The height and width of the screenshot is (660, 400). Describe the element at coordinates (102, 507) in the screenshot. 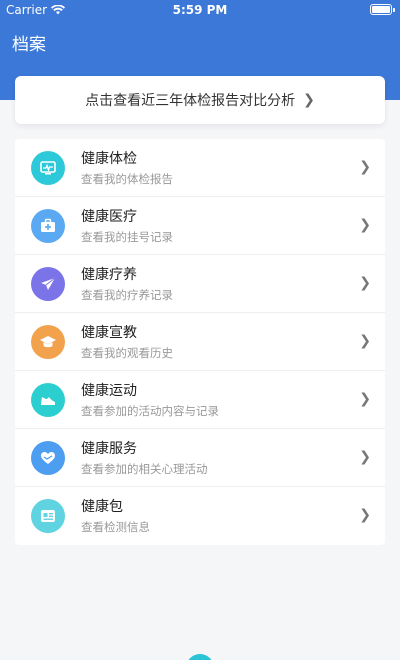

I see `menu-item-title: 健康包` at that location.